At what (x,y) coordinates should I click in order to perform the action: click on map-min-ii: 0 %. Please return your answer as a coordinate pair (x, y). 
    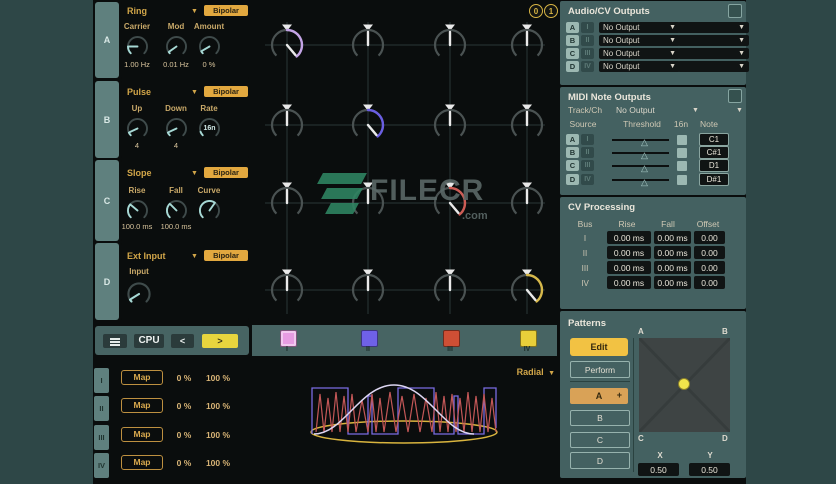
    Looking at the image, I should click on (184, 406).